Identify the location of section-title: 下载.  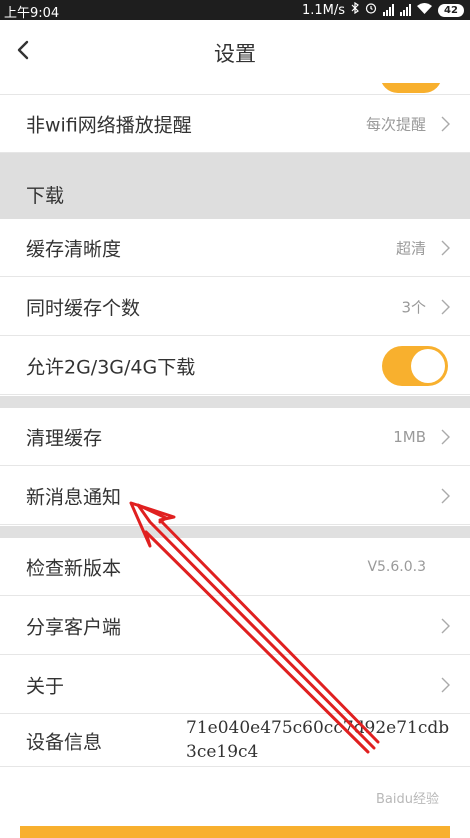
(45, 196).